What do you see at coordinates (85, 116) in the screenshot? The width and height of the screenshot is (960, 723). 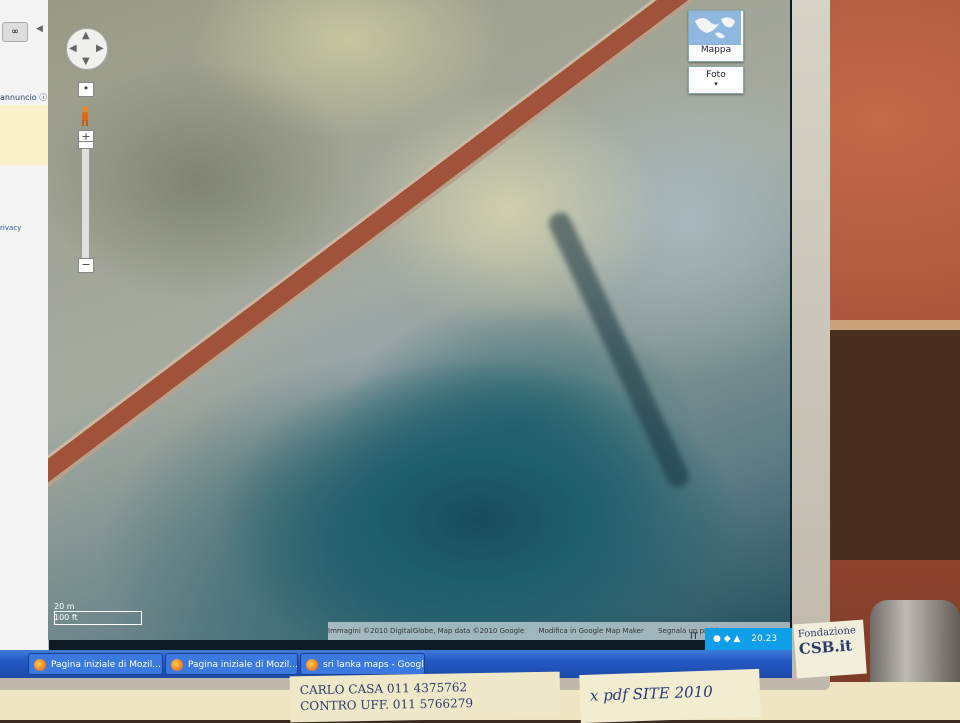 I see `pegman-icon` at bounding box center [85, 116].